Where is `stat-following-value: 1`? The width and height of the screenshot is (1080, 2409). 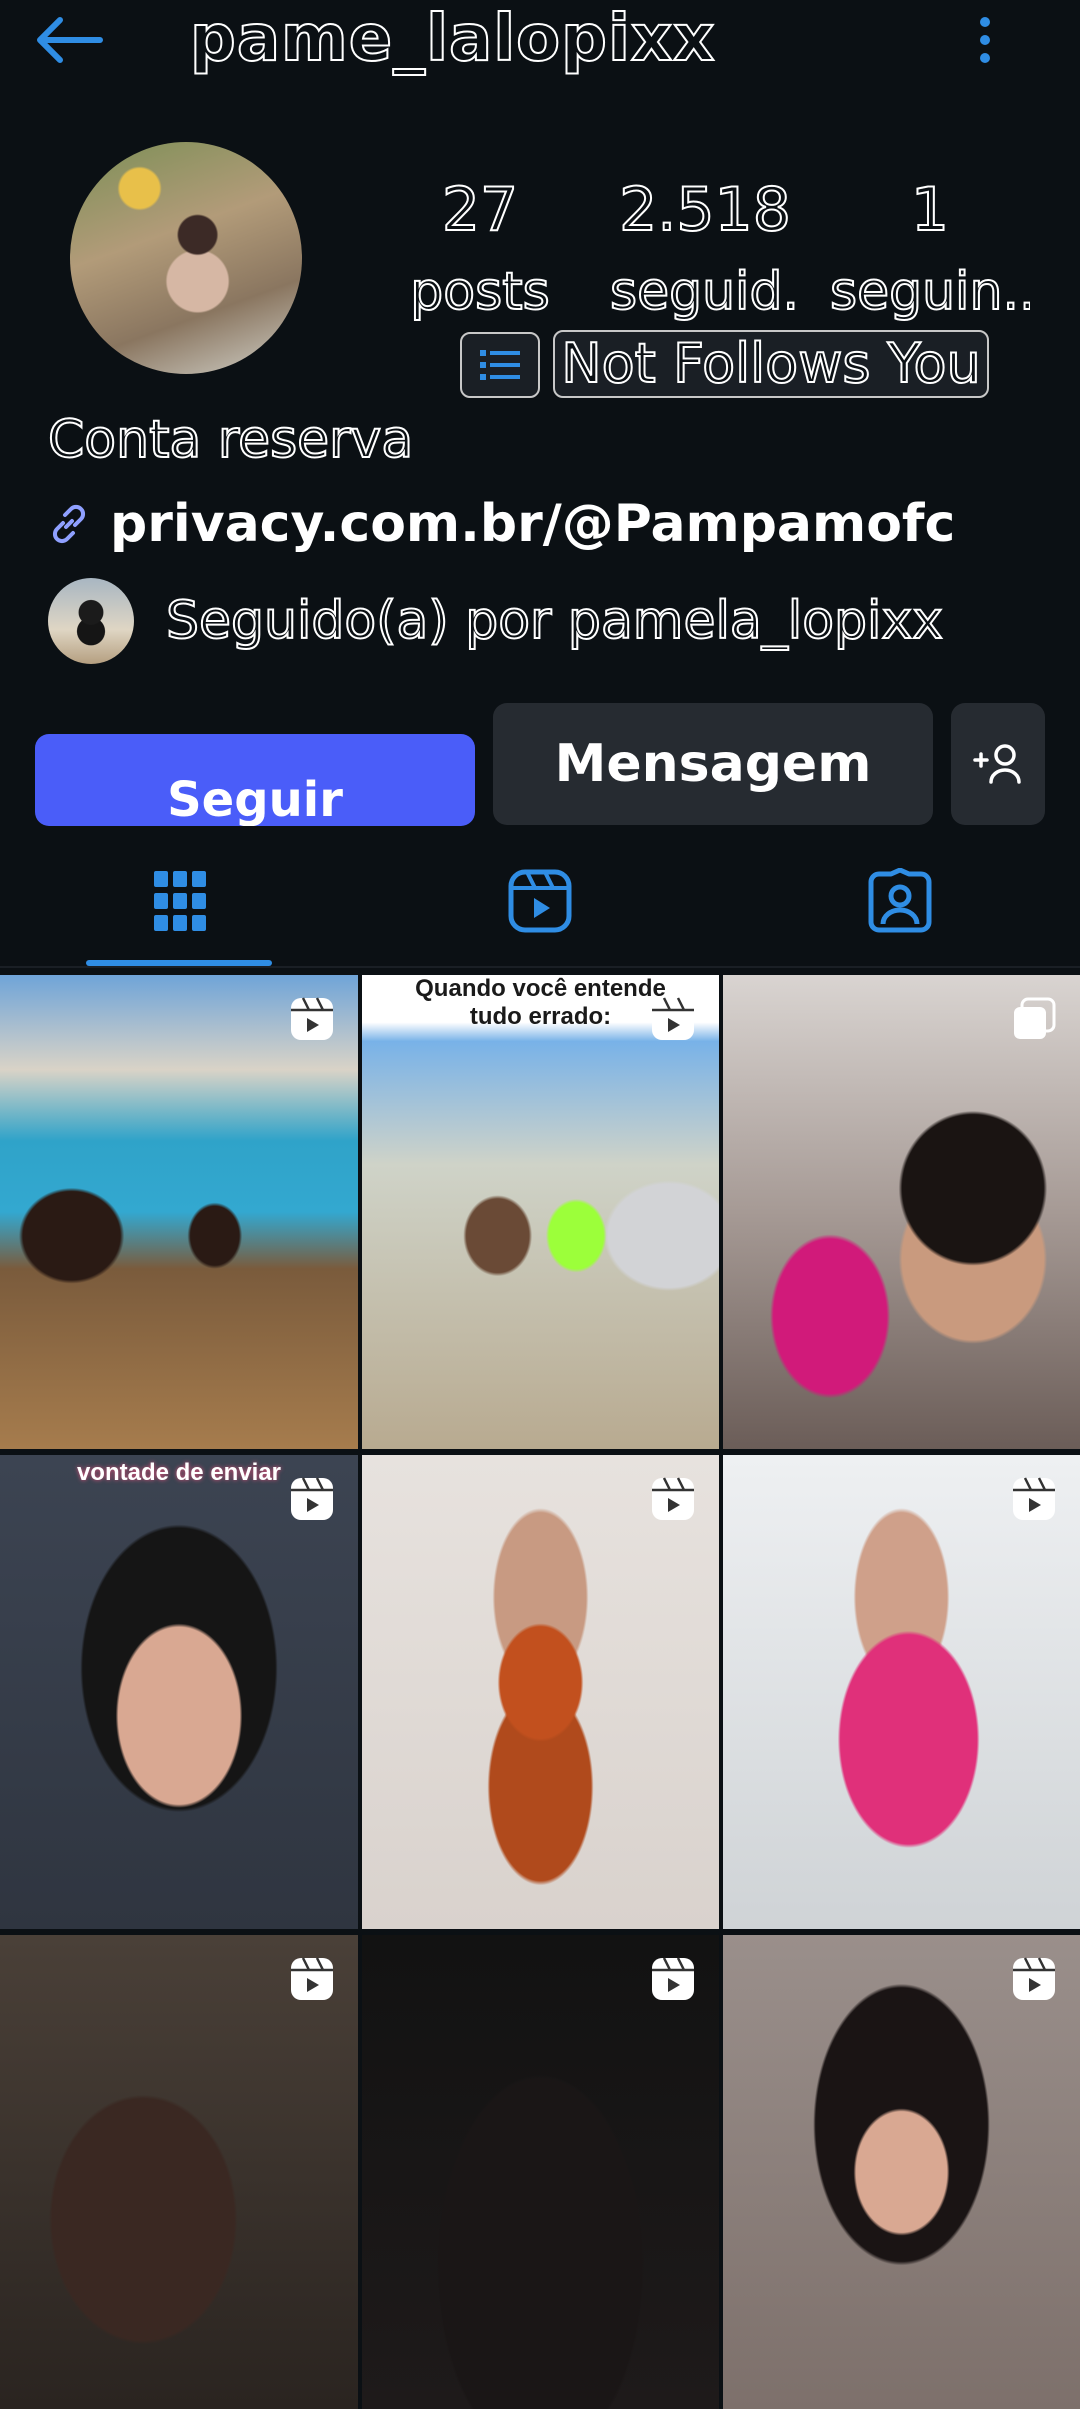
stat-following-value: 1 is located at coordinates (930, 210).